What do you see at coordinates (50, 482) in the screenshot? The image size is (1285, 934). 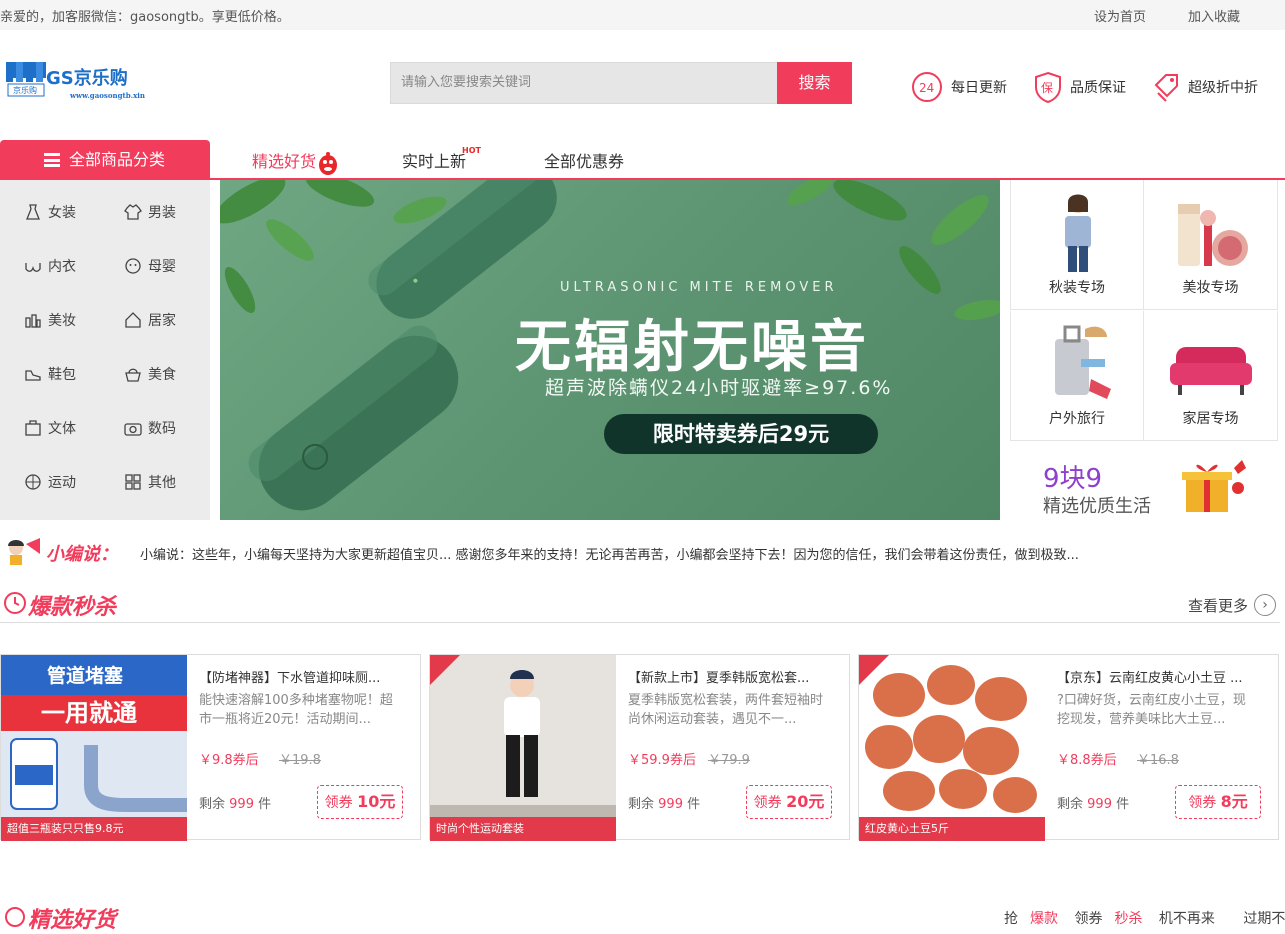 I see `category-sports: 运动` at bounding box center [50, 482].